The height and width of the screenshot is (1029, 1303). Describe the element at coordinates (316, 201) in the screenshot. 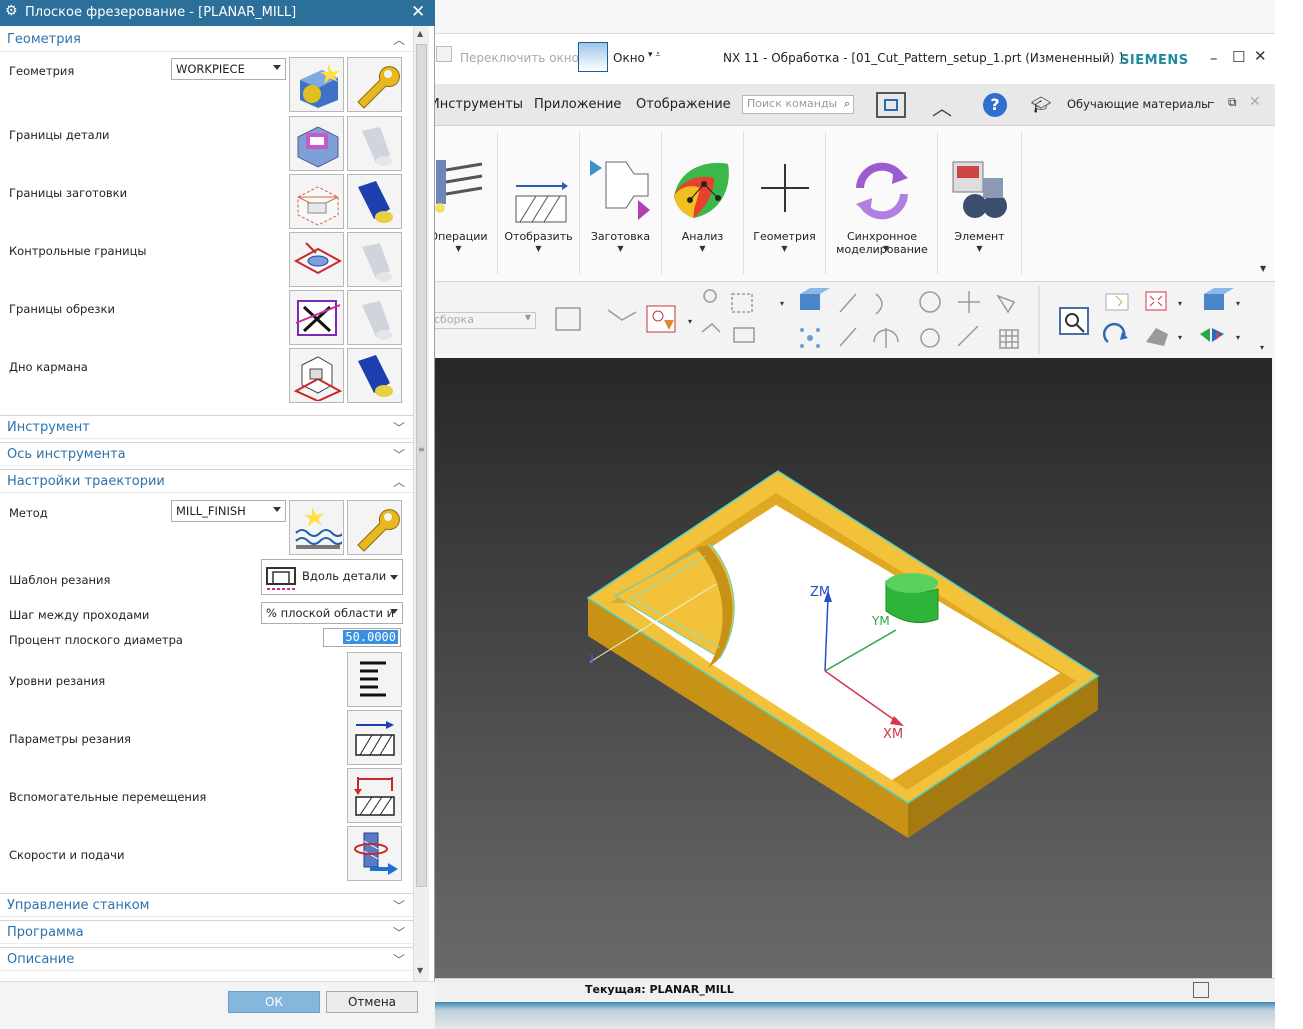

I see `specify-blank-boundaries-button` at that location.